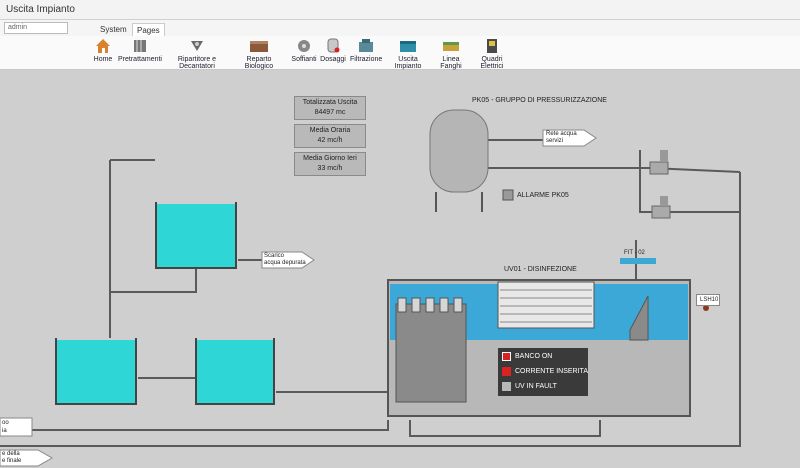 Image resolution: width=800 pixels, height=468 pixels. I want to click on left-tag-line1: oo, so click(5, 423).